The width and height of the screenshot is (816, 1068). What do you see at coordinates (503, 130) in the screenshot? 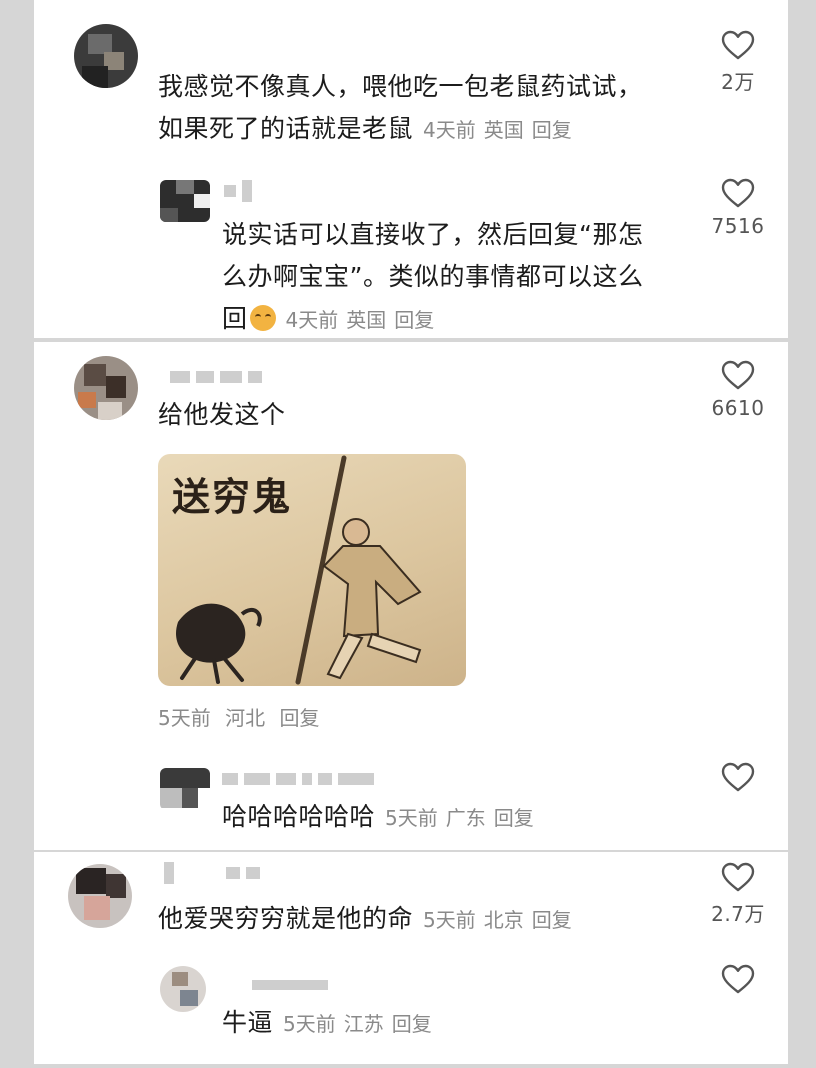
I see `comment-location: 英国` at bounding box center [503, 130].